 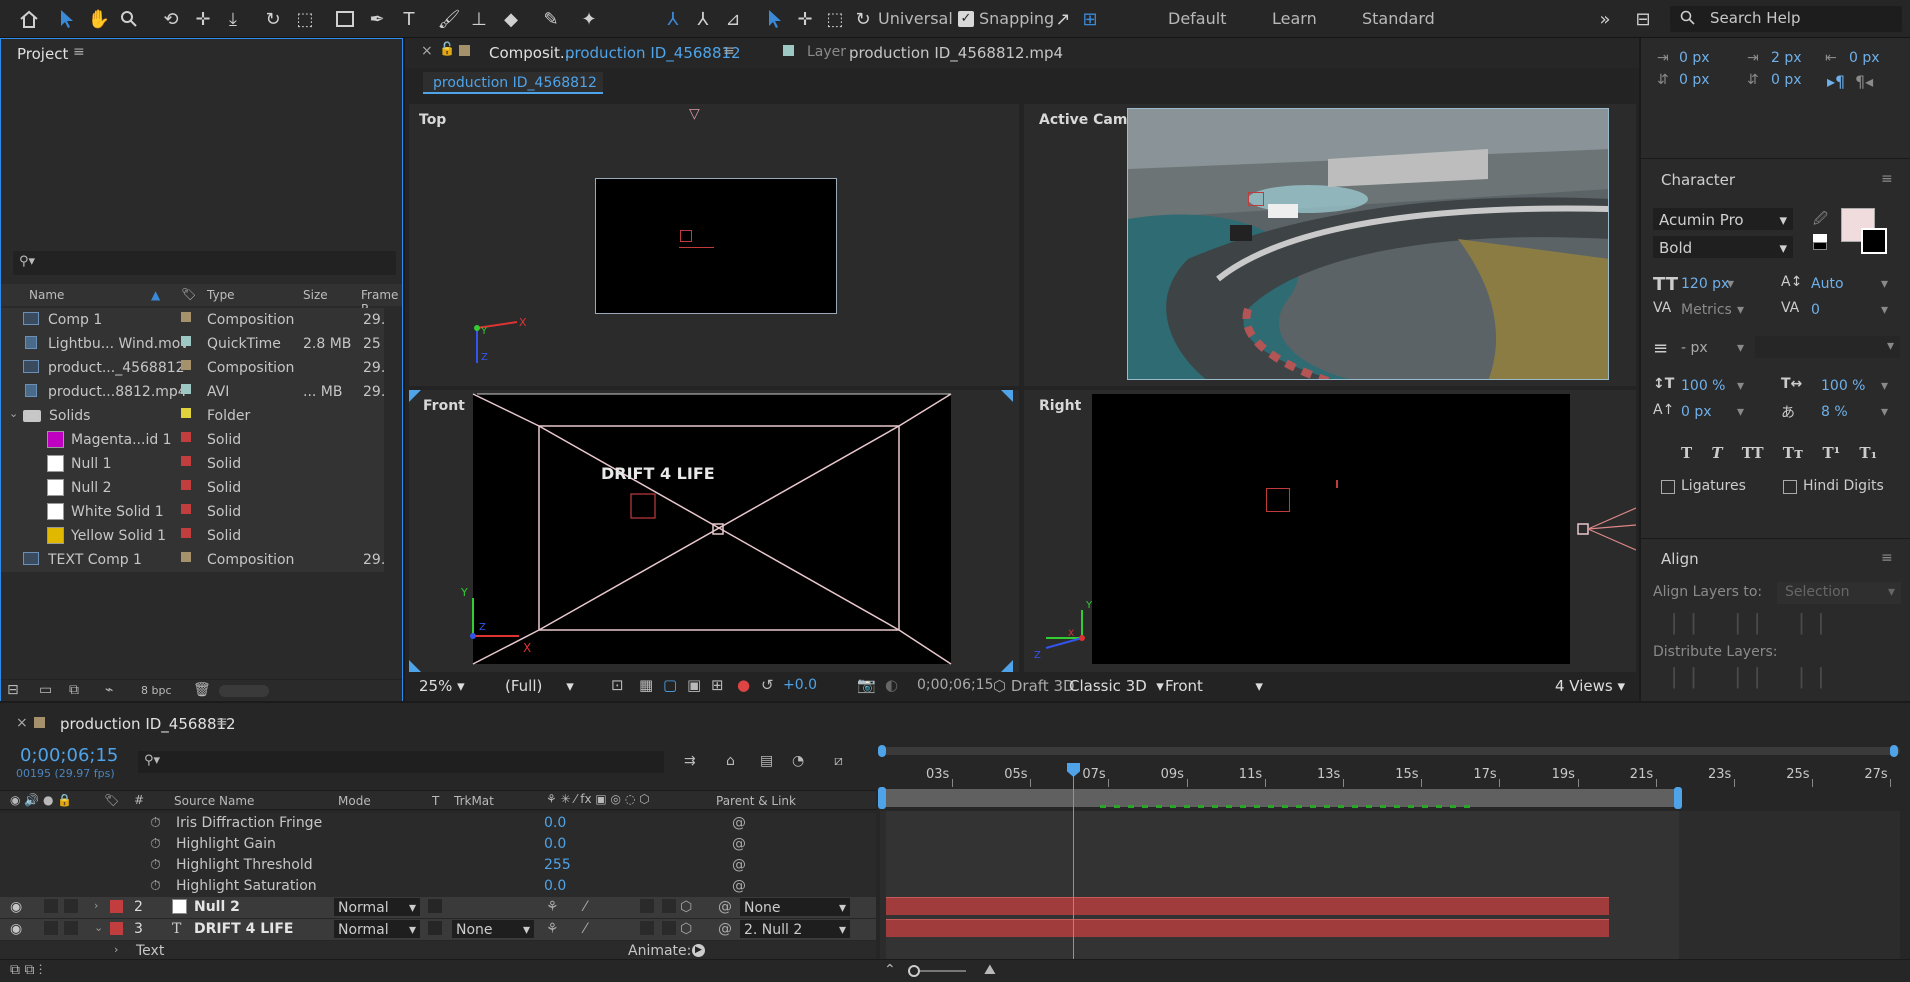 I want to click on timeline-menu-icon: ≡, so click(x=222, y=722).